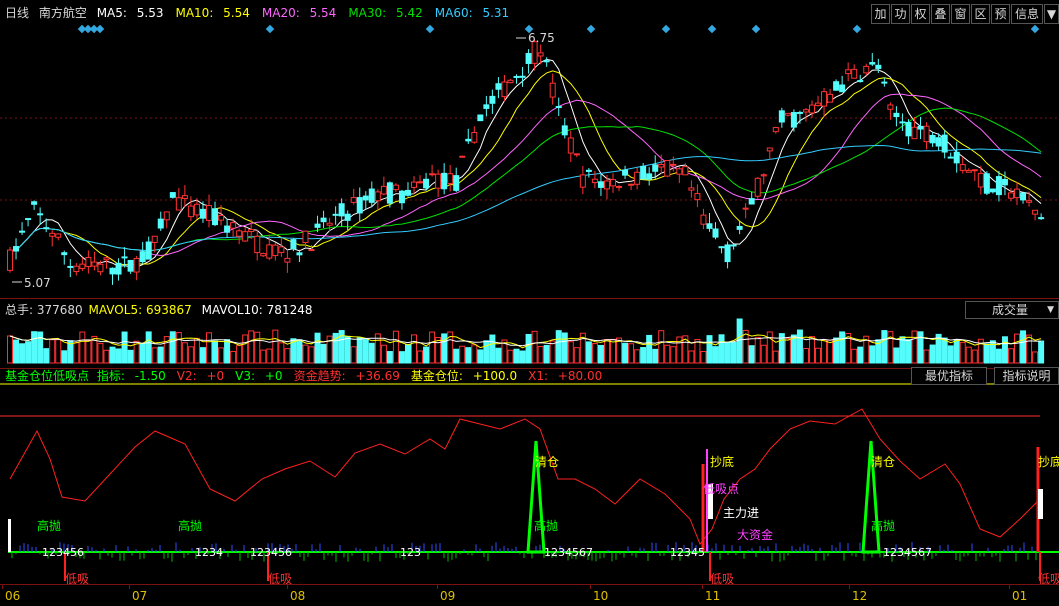  Describe the element at coordinates (302, 13) in the screenshot. I see `ma-item: MA20: 5.54` at that location.